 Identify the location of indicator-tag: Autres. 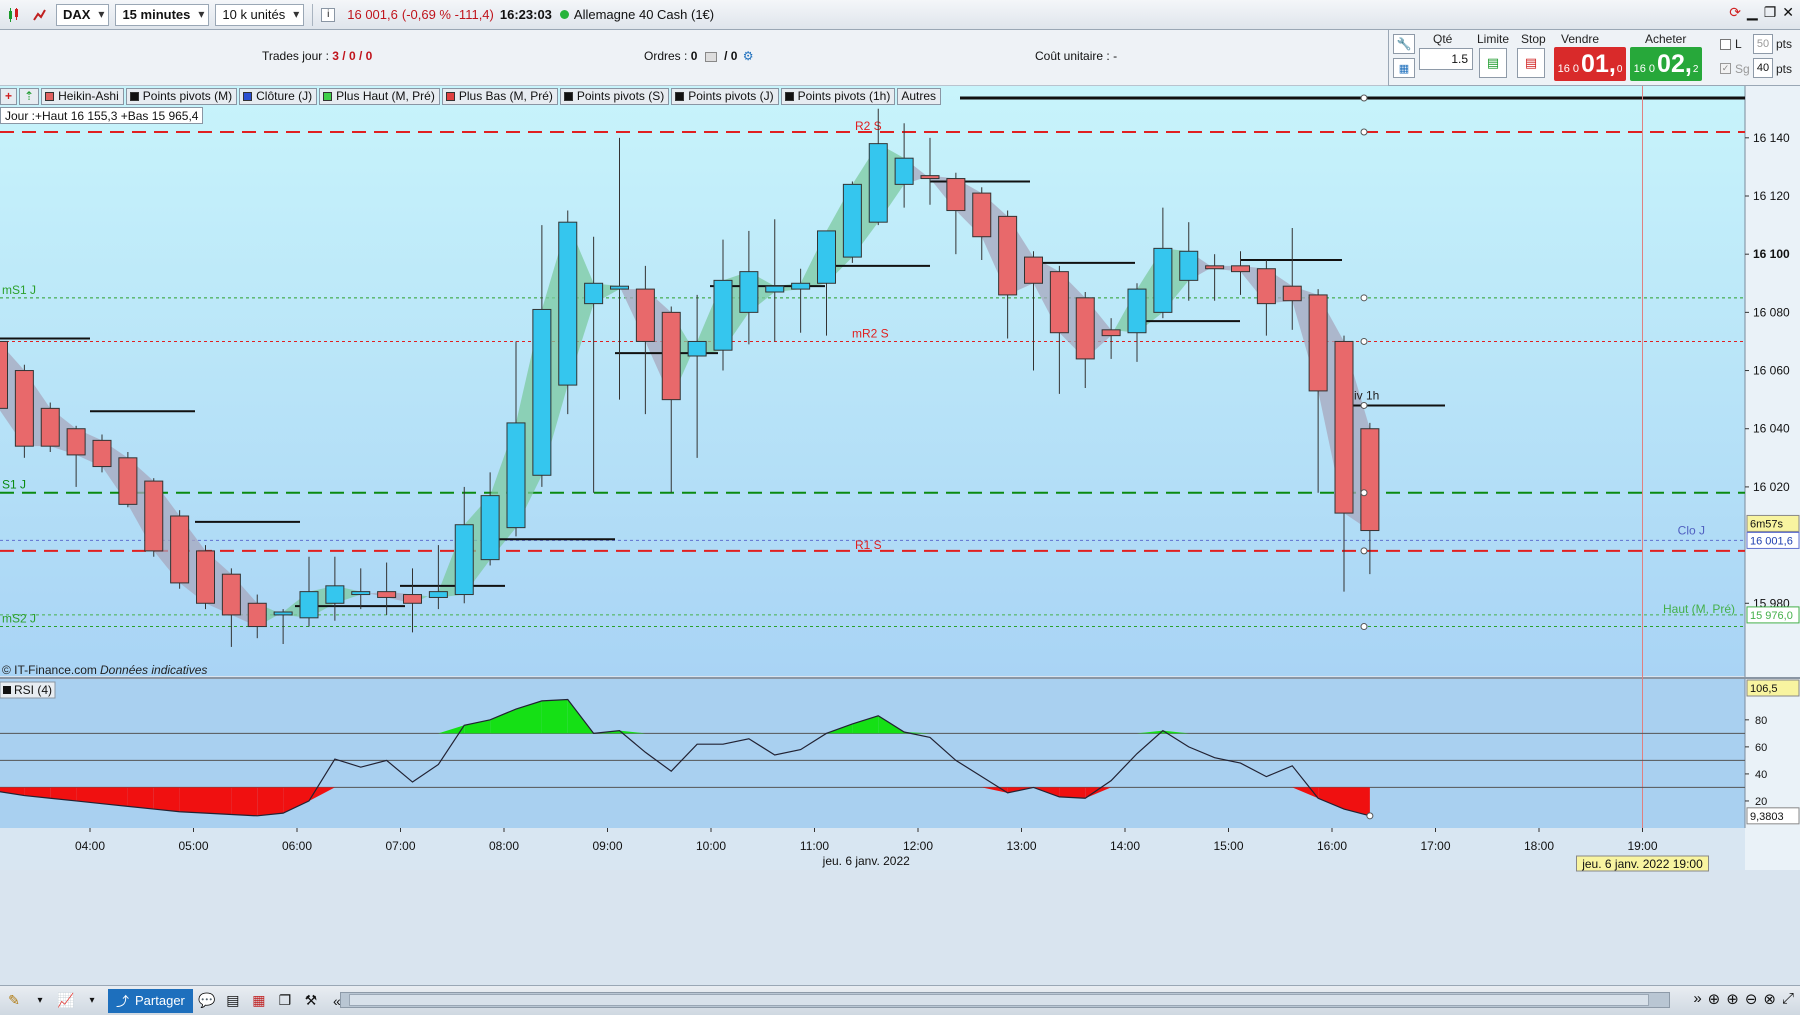
(919, 96).